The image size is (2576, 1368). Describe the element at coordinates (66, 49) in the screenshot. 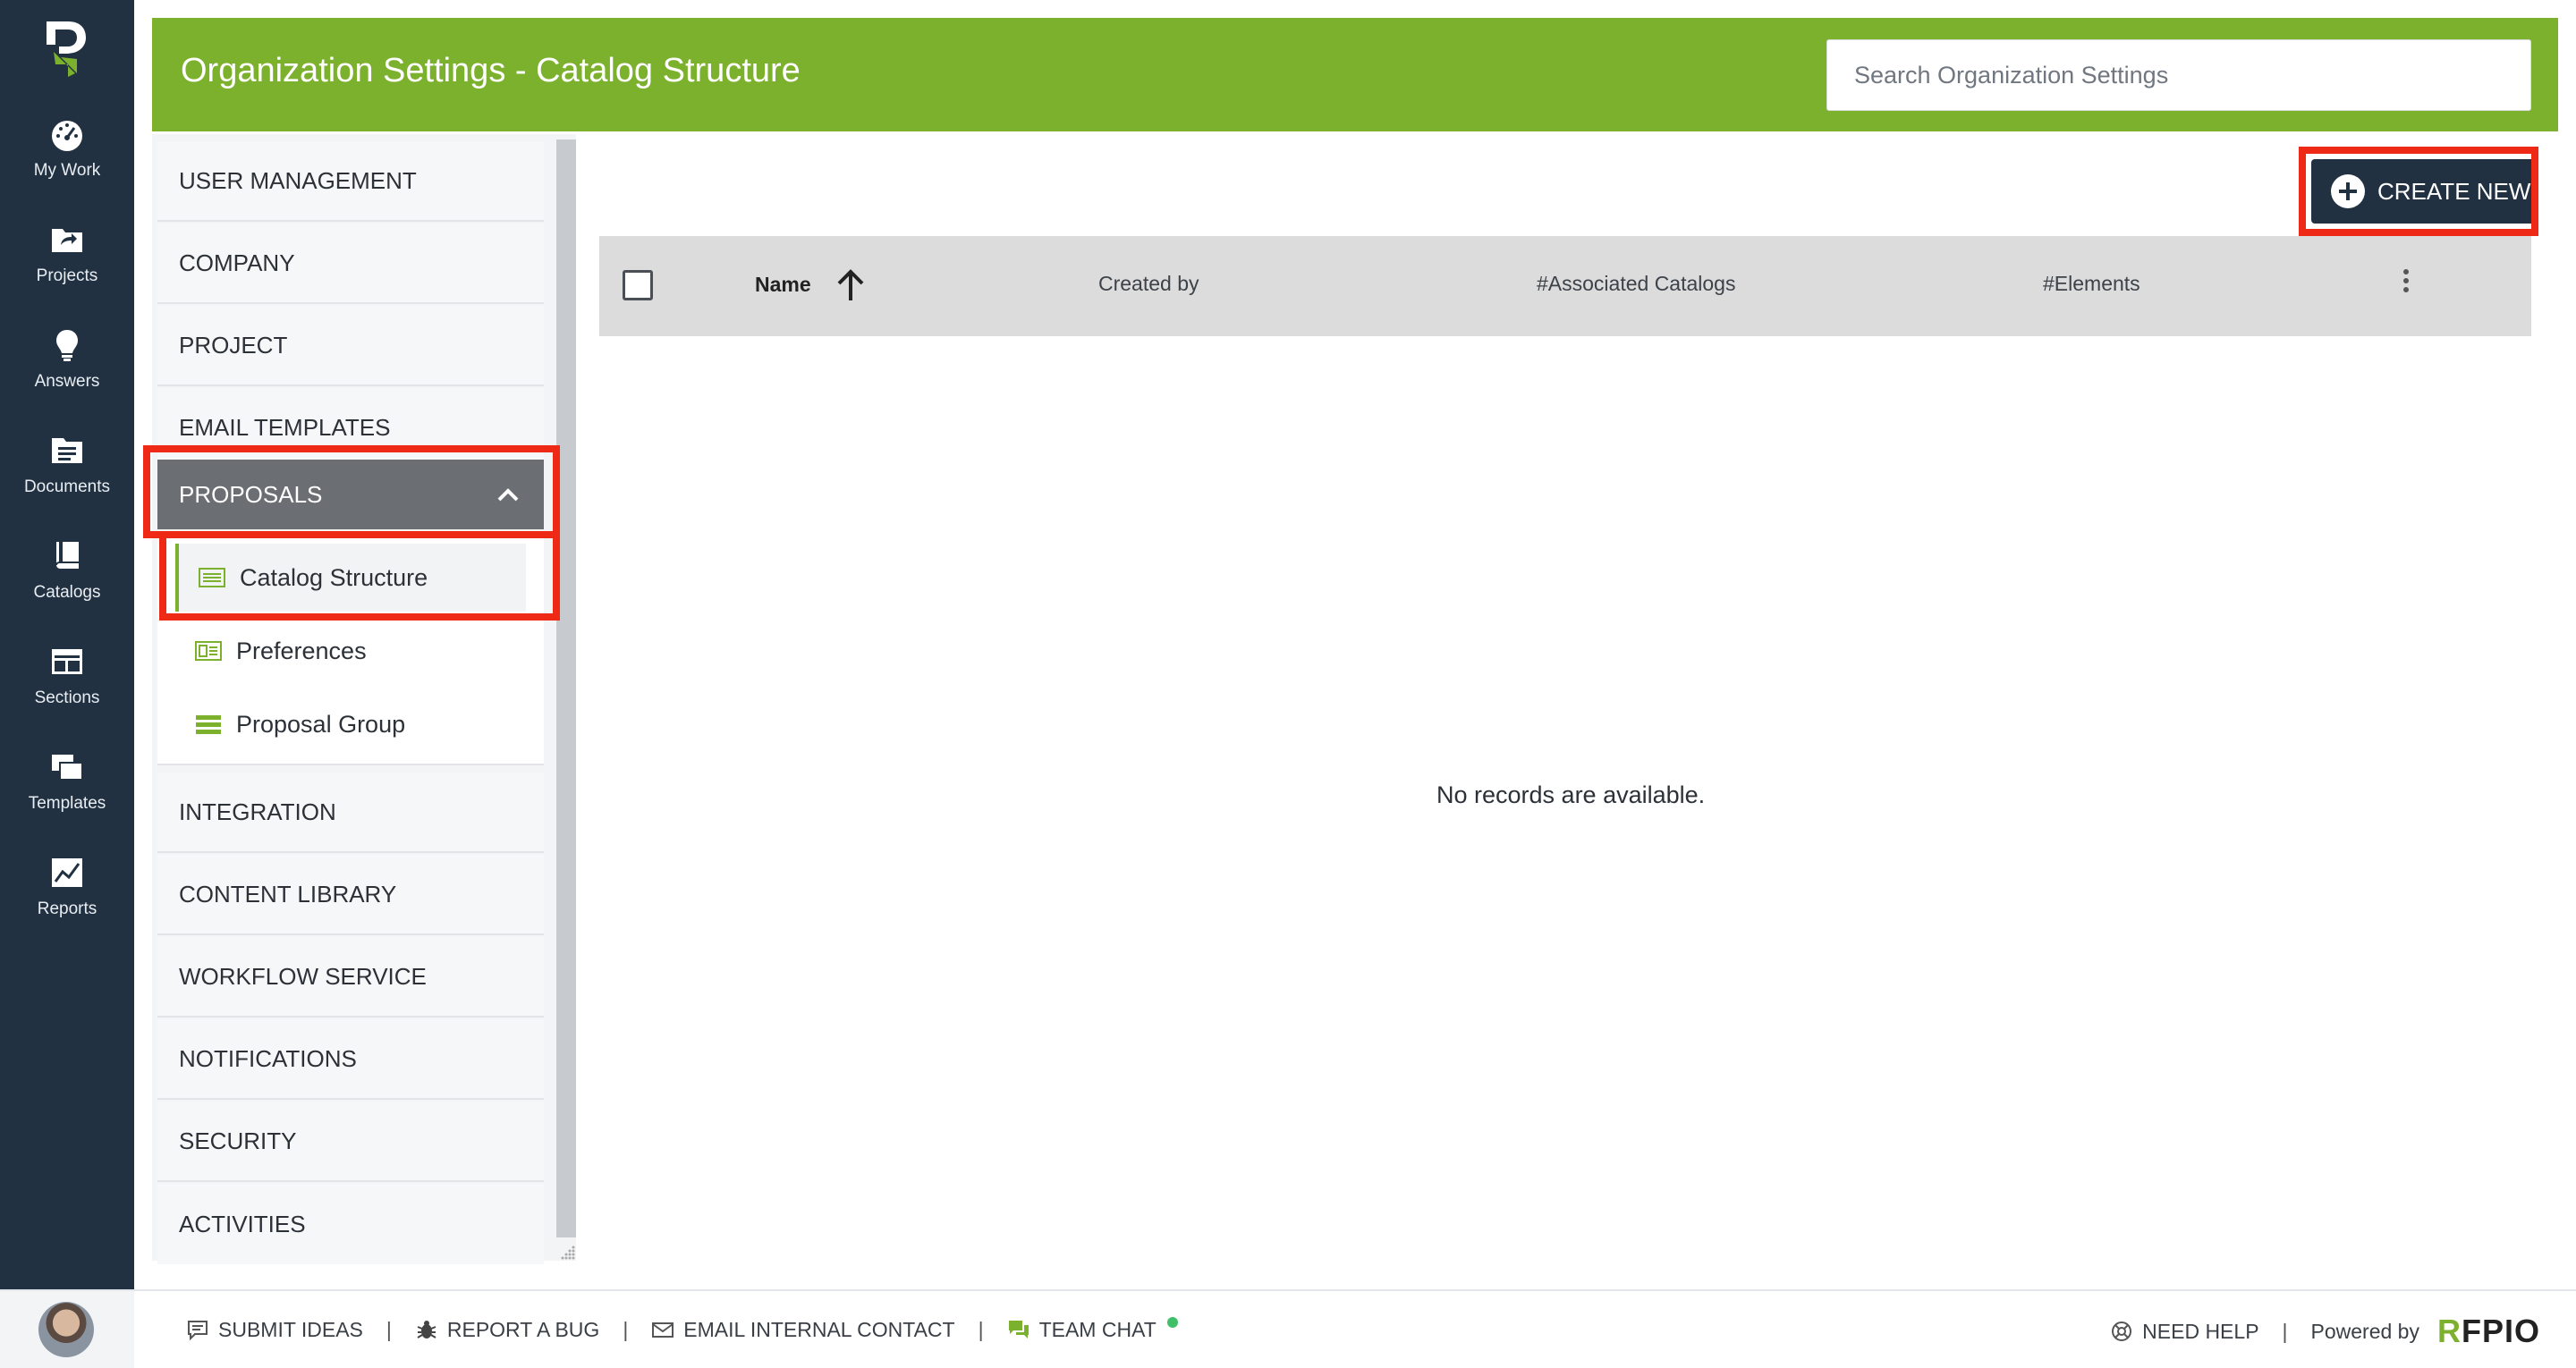

I see `app-logo-icon` at that location.